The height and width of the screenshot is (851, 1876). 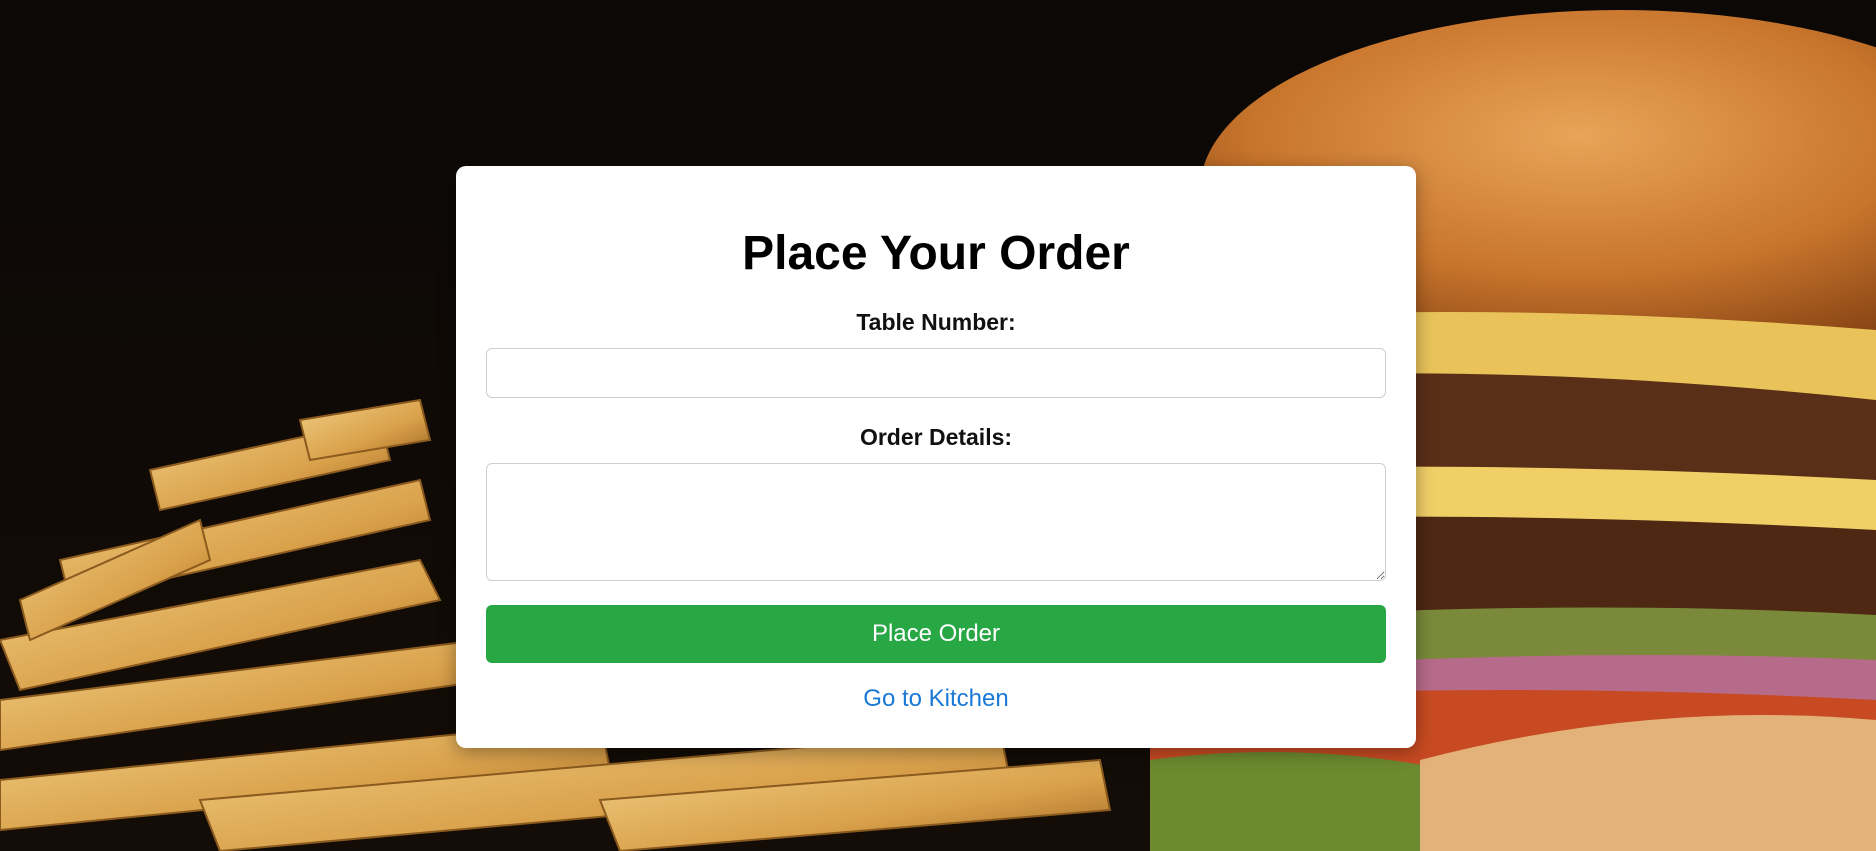 I want to click on place-order-button: Place Order, so click(x=936, y=634).